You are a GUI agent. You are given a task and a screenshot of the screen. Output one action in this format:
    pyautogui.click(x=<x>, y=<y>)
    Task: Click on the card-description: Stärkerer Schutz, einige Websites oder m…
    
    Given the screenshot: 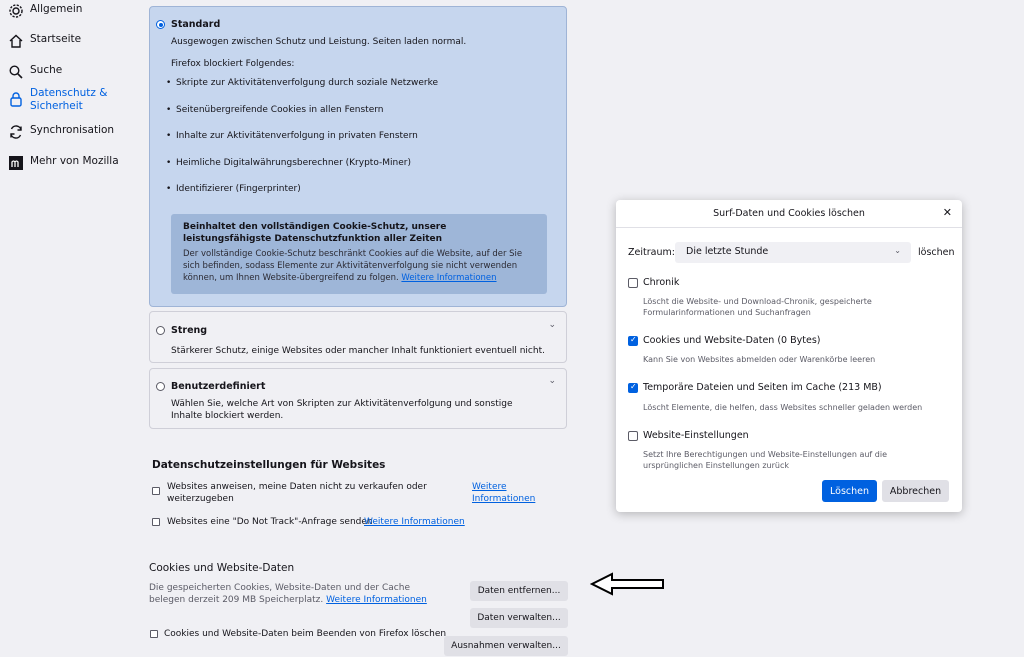 What is the action you would take?
    pyautogui.click(x=358, y=351)
    